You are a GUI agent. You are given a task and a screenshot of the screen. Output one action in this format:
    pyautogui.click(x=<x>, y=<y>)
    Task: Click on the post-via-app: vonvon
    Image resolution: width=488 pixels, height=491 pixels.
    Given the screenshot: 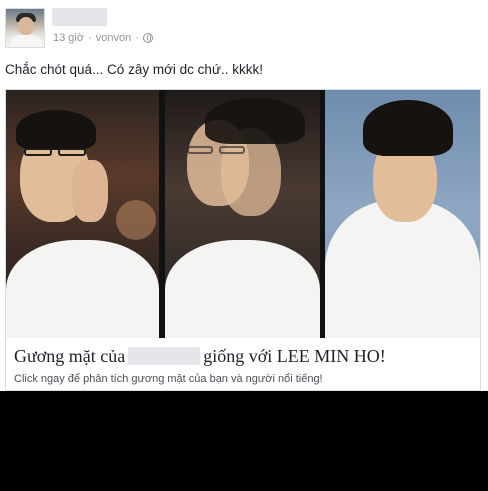 What is the action you would take?
    pyautogui.click(x=113, y=38)
    